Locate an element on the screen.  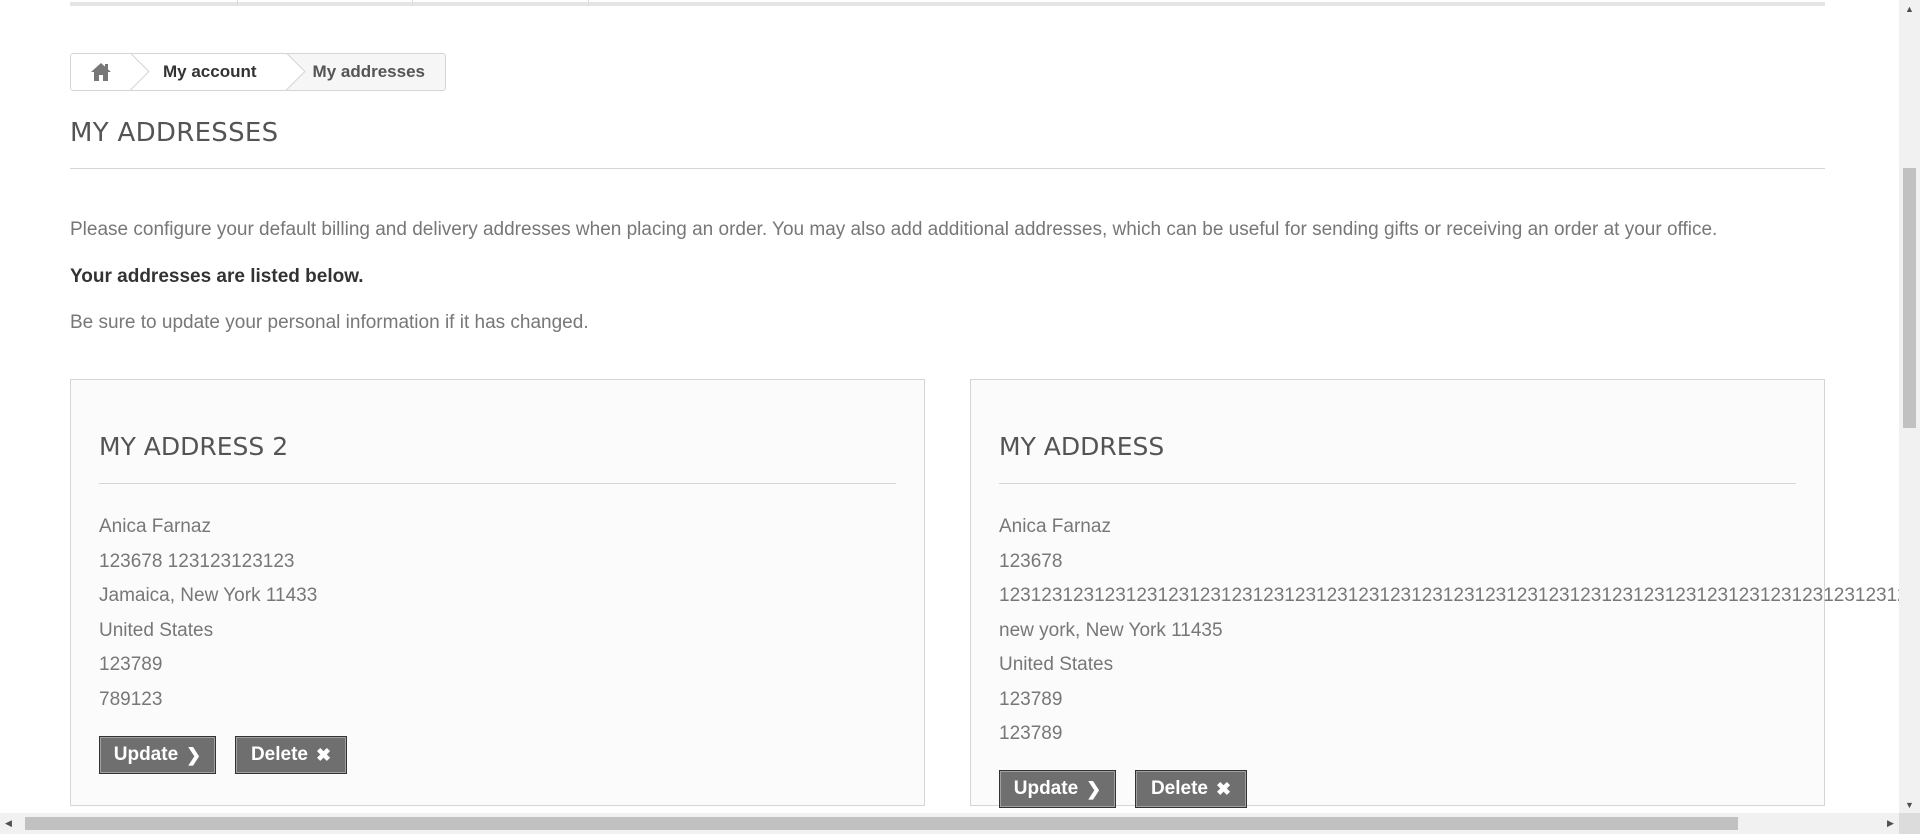
breadcrumb-current: My addresses is located at coordinates (368, 71).